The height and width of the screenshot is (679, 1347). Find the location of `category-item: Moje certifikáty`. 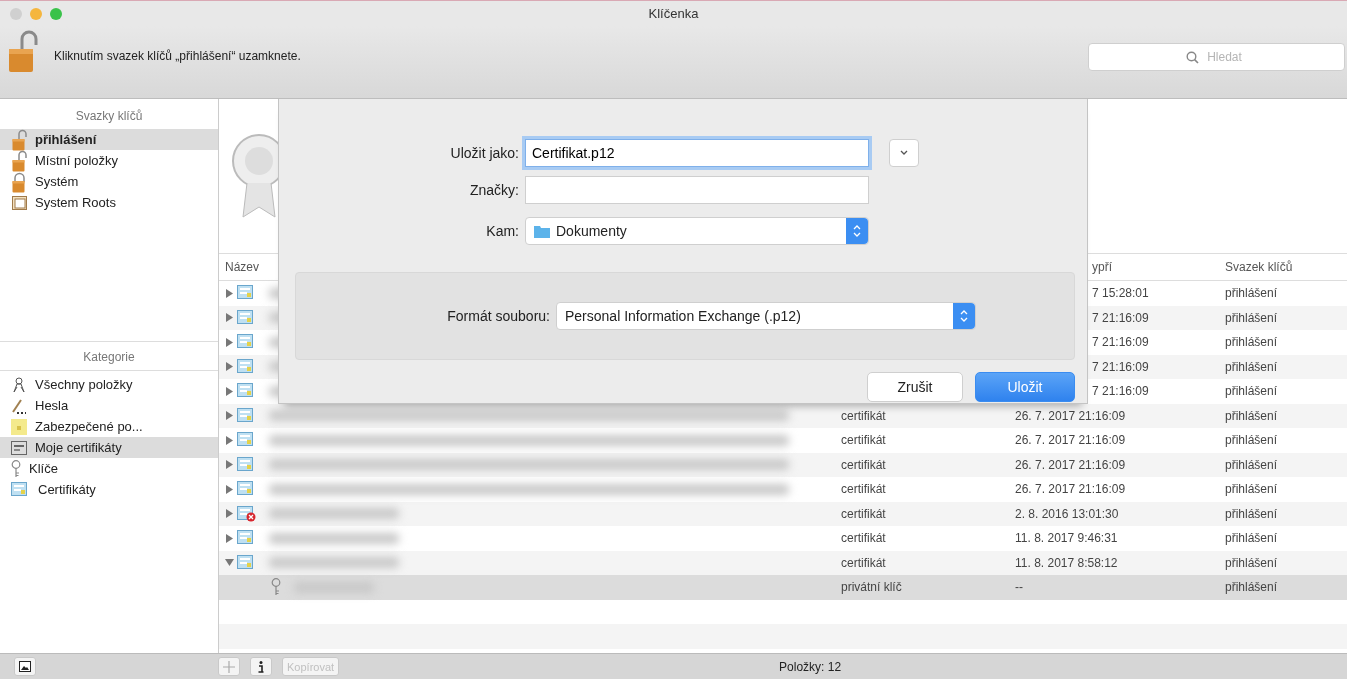

category-item: Moje certifikáty is located at coordinates (109, 447).